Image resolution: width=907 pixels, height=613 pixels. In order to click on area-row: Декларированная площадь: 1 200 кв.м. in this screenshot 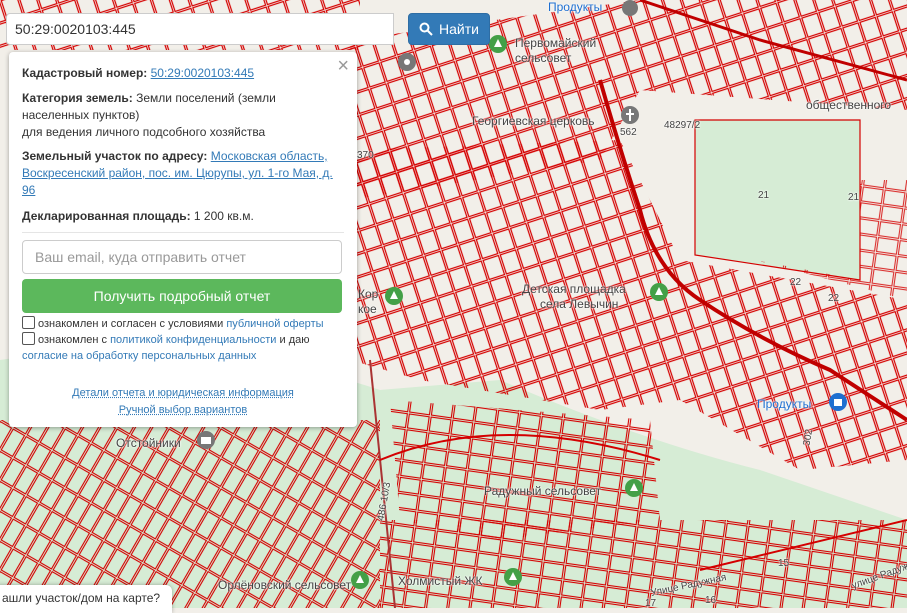, I will do `click(182, 216)`.